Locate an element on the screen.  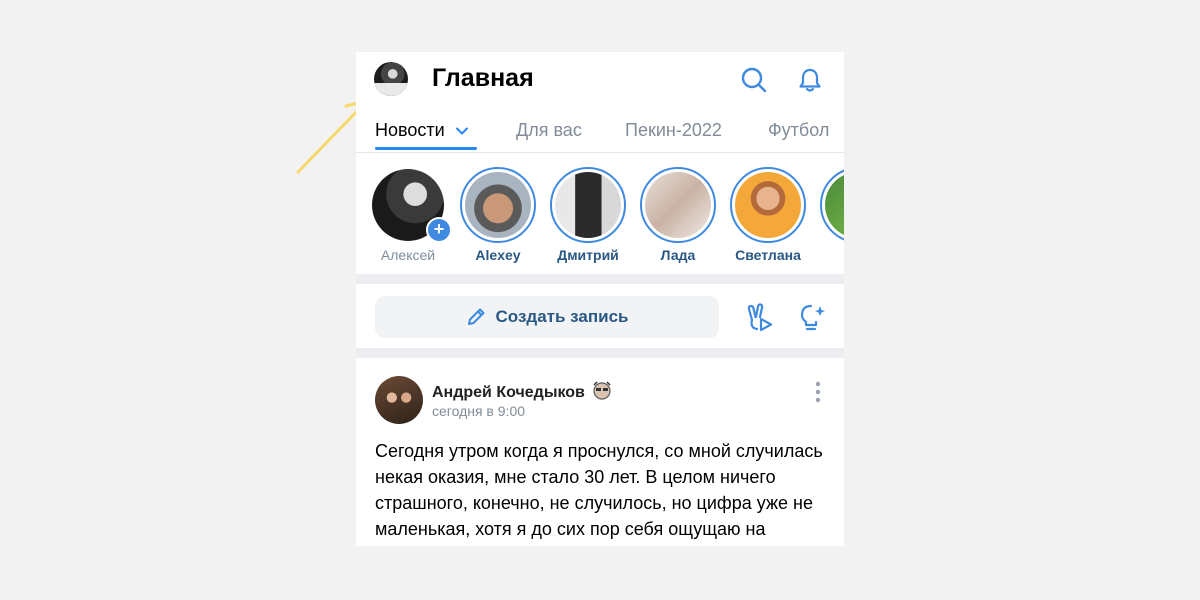
story-name: Алексей is located at coordinates (408, 255).